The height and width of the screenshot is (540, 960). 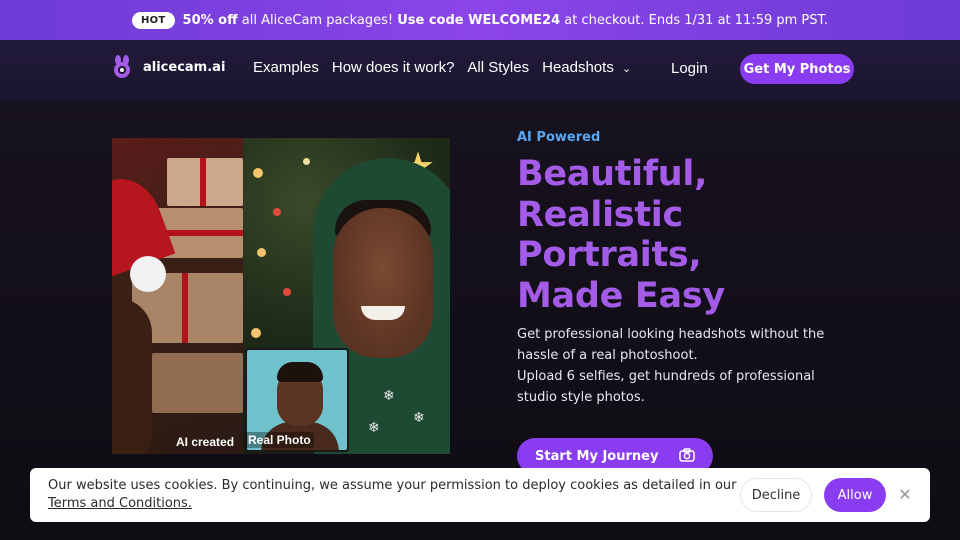 What do you see at coordinates (905, 494) in the screenshot?
I see `close-icon: ✕` at bounding box center [905, 494].